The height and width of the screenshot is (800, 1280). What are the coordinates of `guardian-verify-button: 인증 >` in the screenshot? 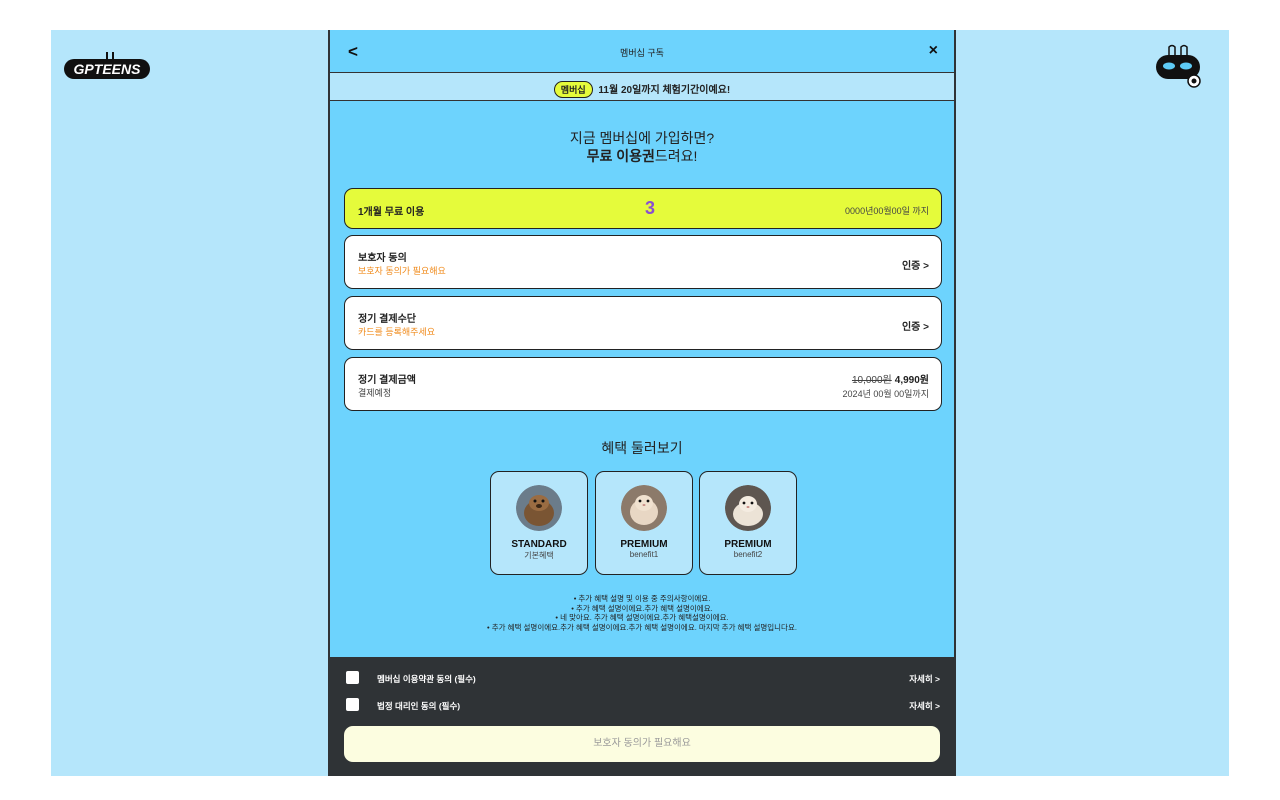 It's located at (915, 264).